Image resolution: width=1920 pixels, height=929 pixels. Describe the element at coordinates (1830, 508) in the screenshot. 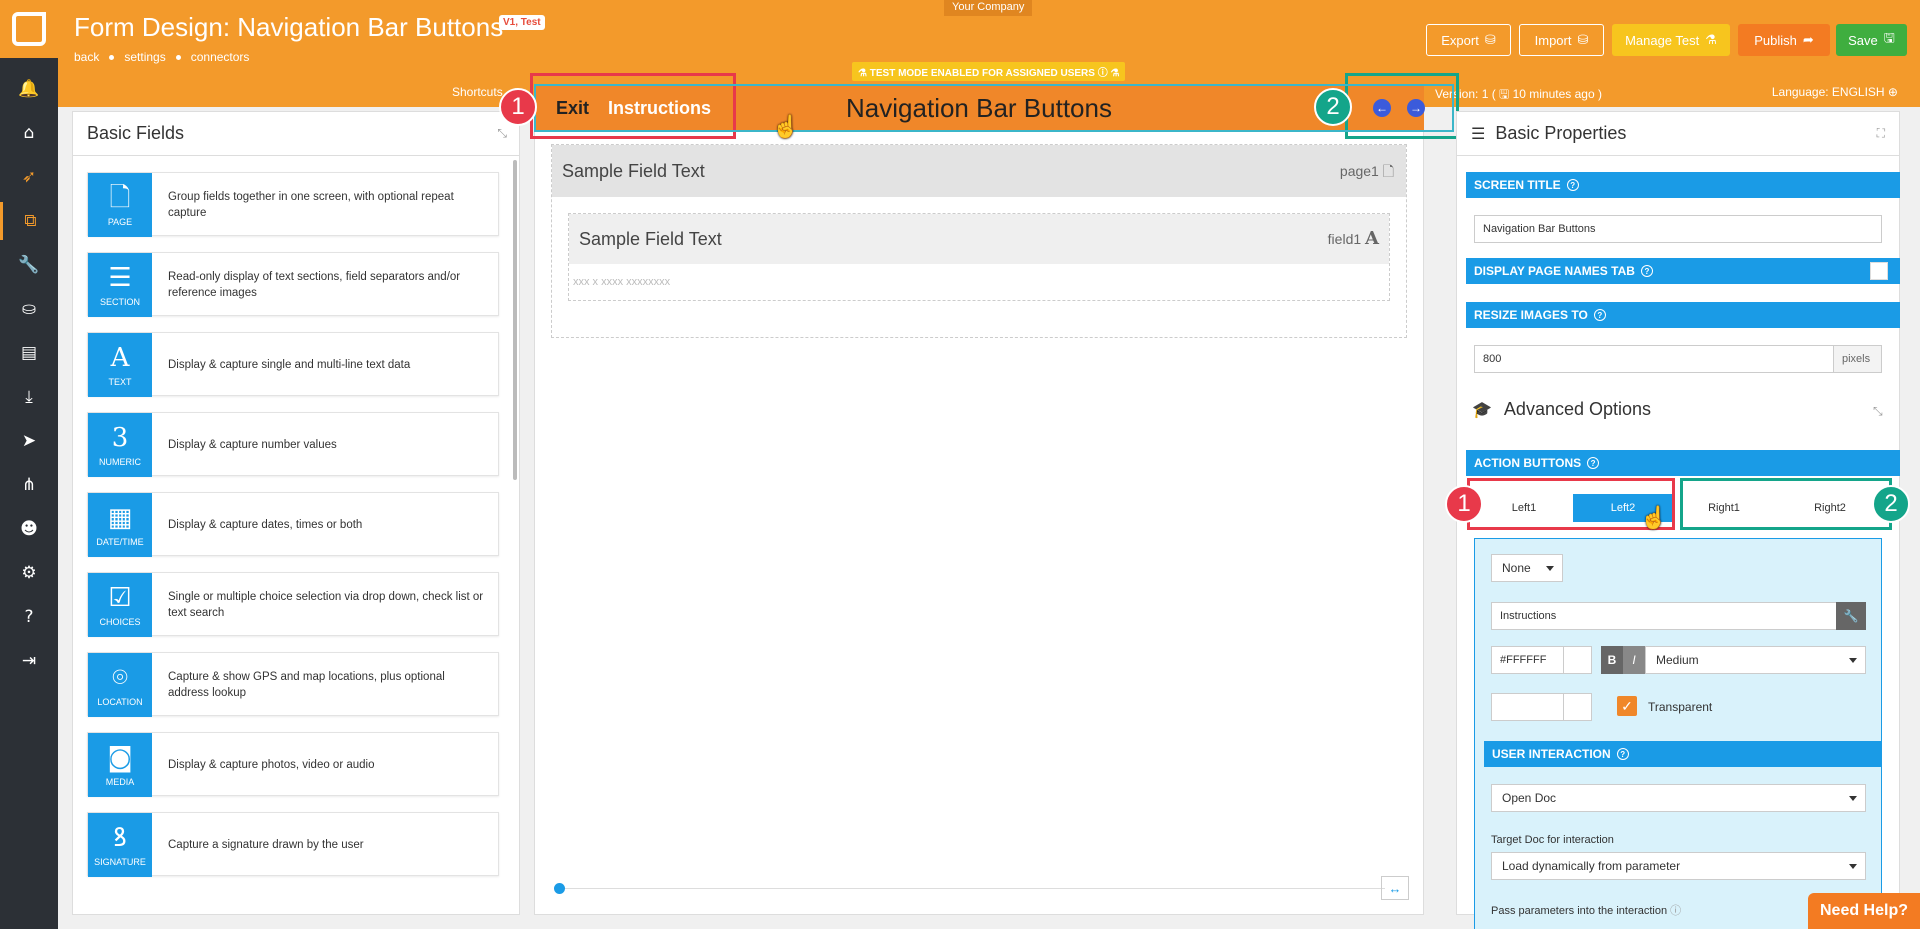

I see `tab-right2: Right2` at that location.